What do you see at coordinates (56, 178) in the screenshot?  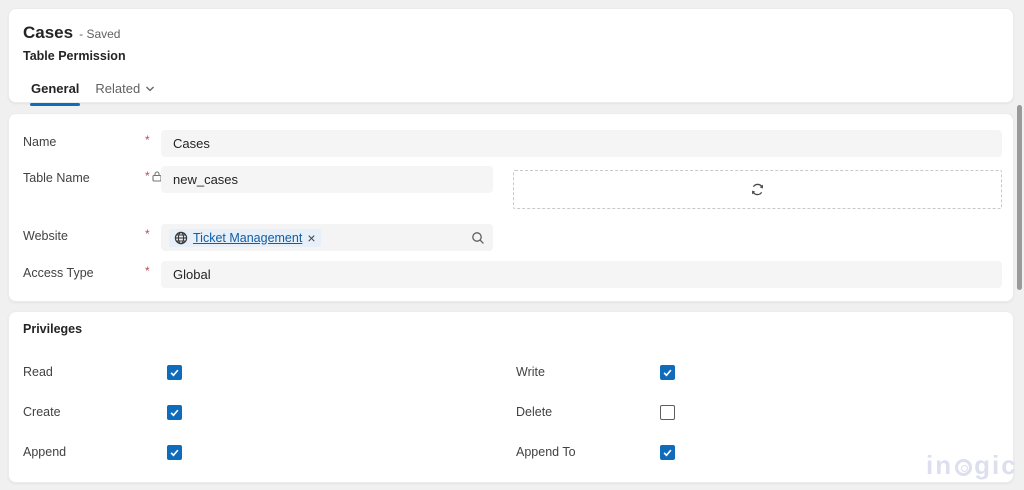 I see `table-name-label: Table Name` at bounding box center [56, 178].